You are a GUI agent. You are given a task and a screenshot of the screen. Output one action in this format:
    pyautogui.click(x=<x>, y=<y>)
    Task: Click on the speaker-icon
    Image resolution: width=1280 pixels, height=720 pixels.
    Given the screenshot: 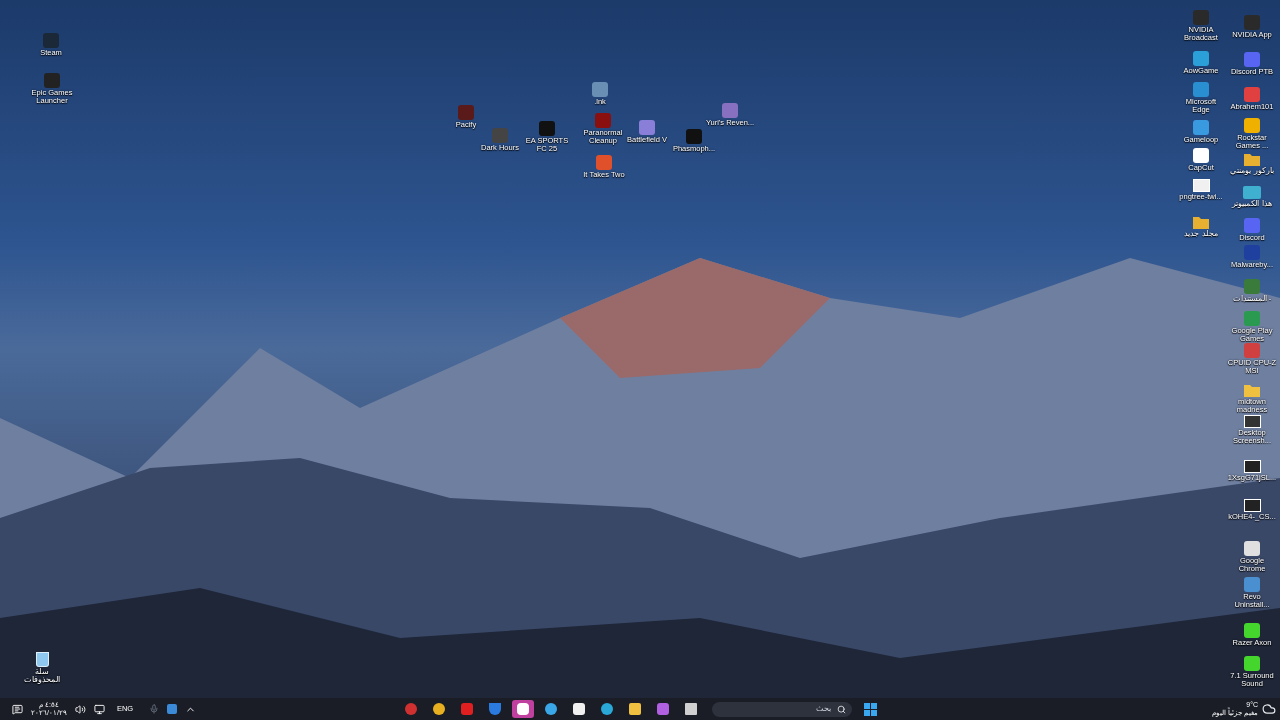 What is the action you would take?
    pyautogui.click(x=80, y=709)
    